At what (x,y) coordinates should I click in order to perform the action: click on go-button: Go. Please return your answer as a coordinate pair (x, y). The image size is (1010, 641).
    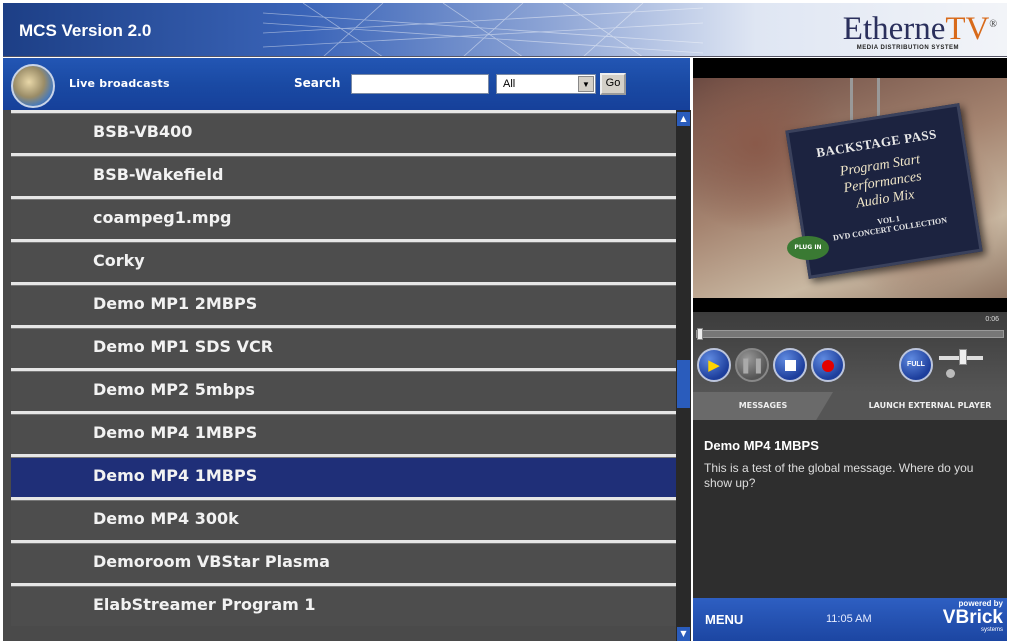
    Looking at the image, I should click on (613, 84).